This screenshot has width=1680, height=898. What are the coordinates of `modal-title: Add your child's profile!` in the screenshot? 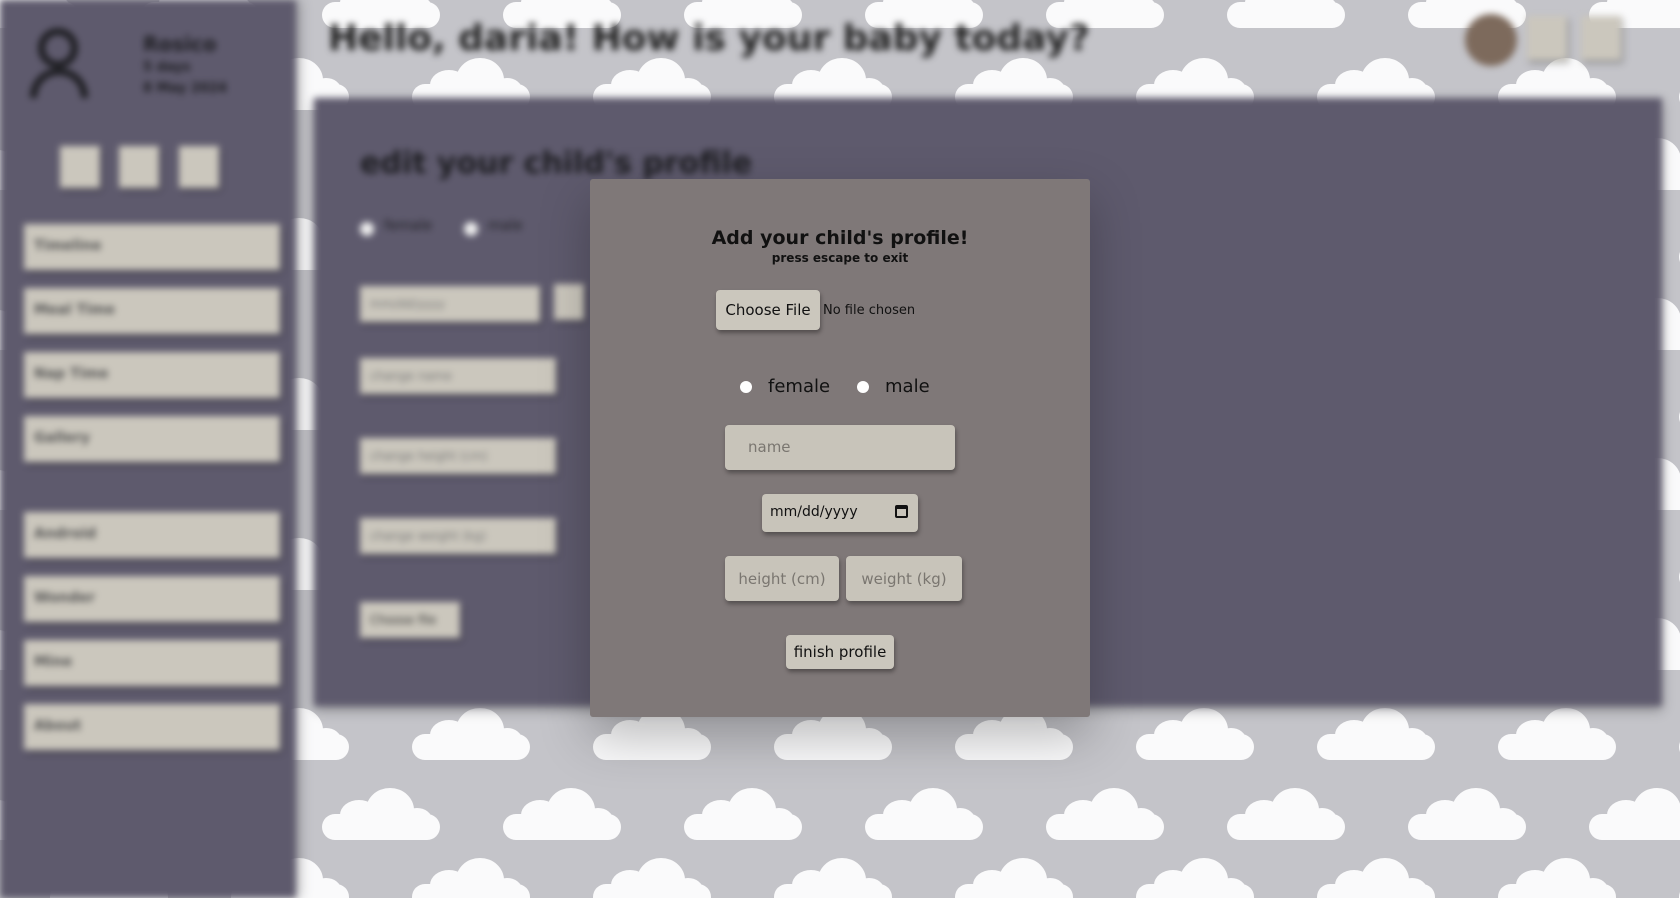 It's located at (840, 238).